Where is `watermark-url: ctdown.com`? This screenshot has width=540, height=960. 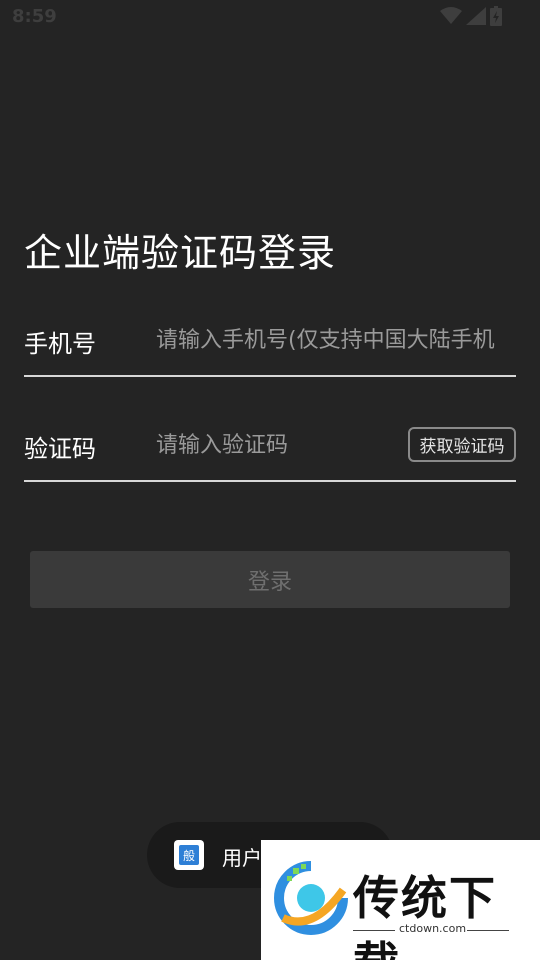
watermark-url: ctdown.com is located at coordinates (433, 928).